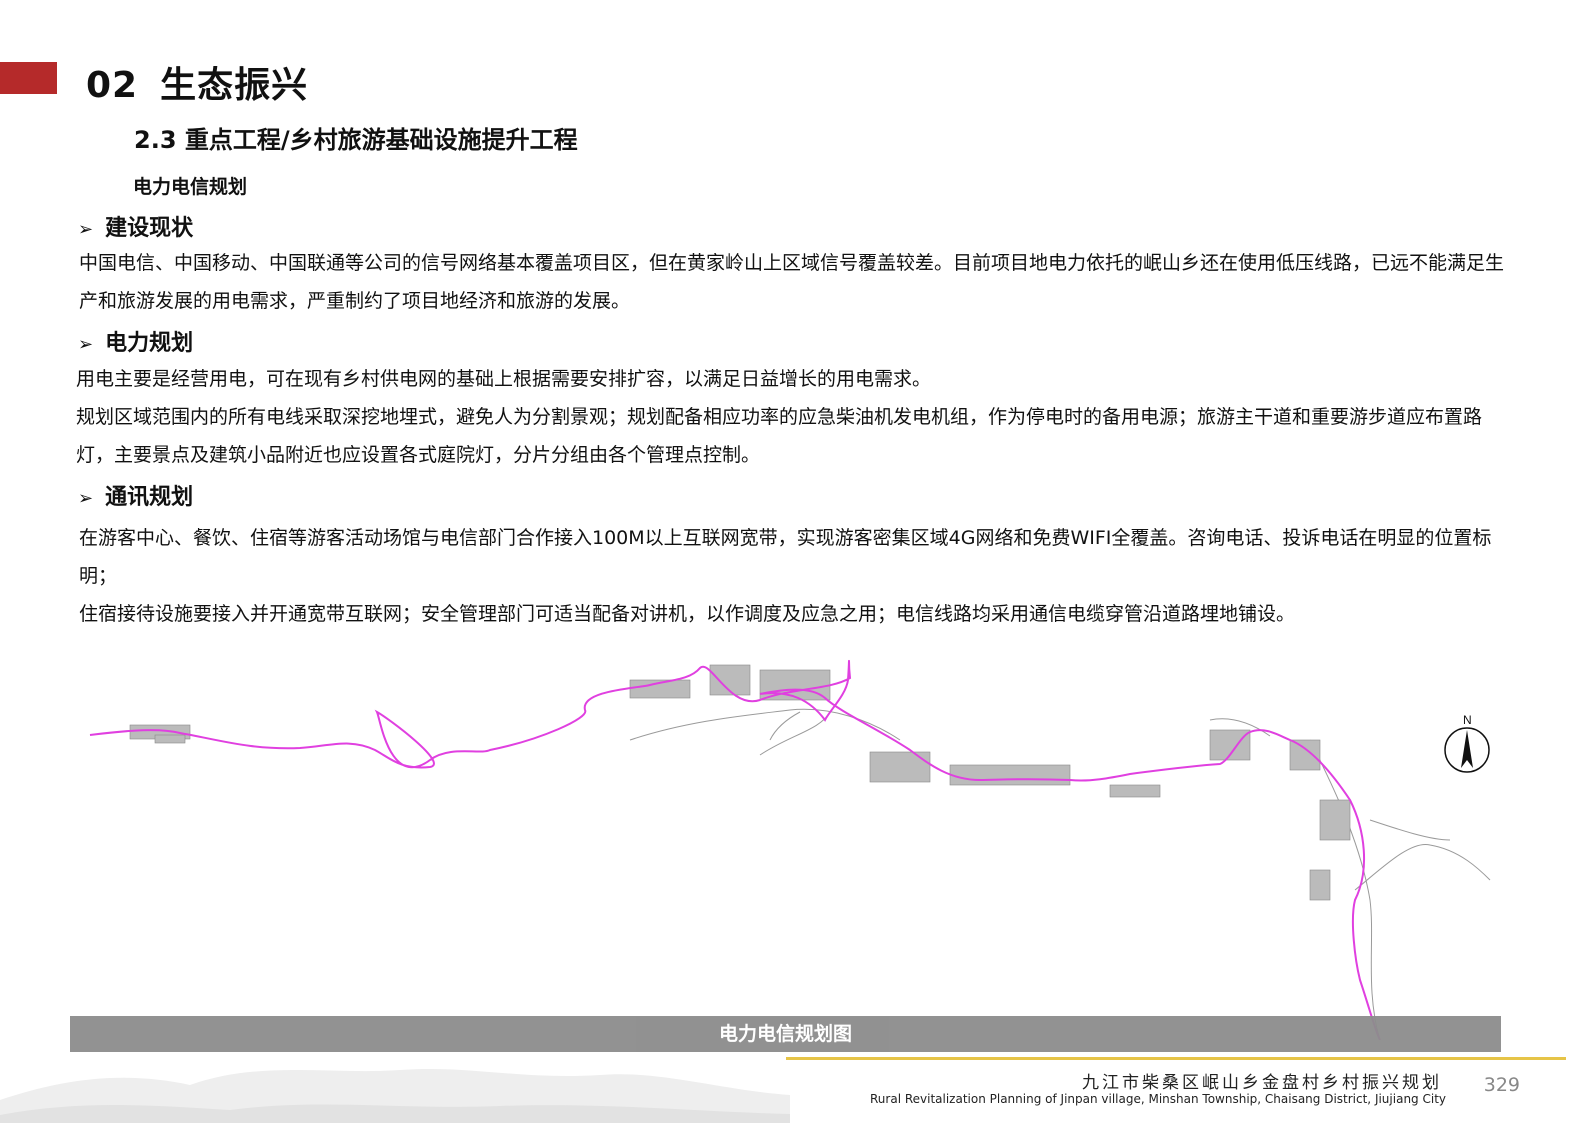 The width and height of the screenshot is (1588, 1123). Describe the element at coordinates (28, 78) in the screenshot. I see `chapter-accent-bar` at that location.